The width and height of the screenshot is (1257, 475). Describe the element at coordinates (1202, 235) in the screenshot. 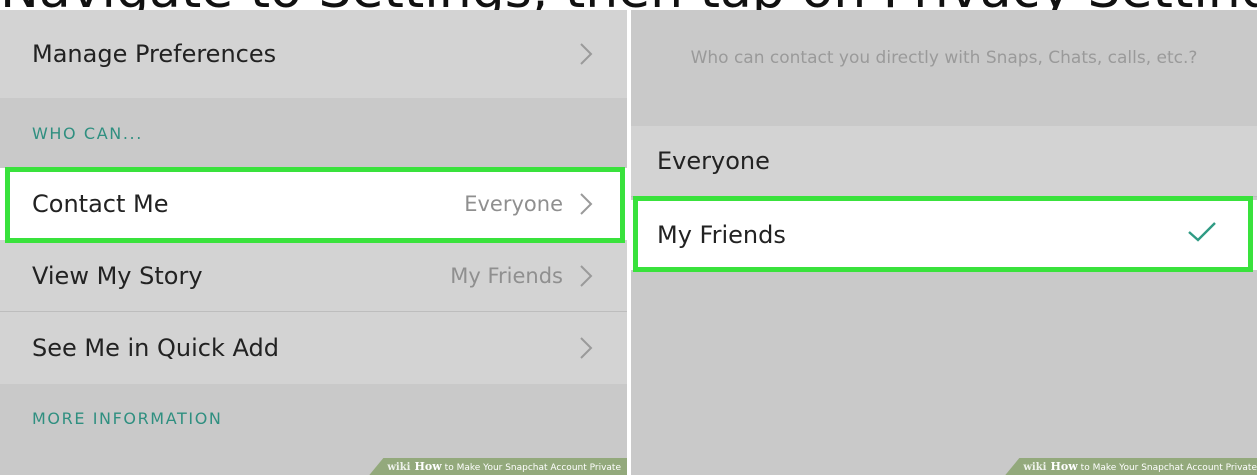

I see `checkmark-icon` at that location.